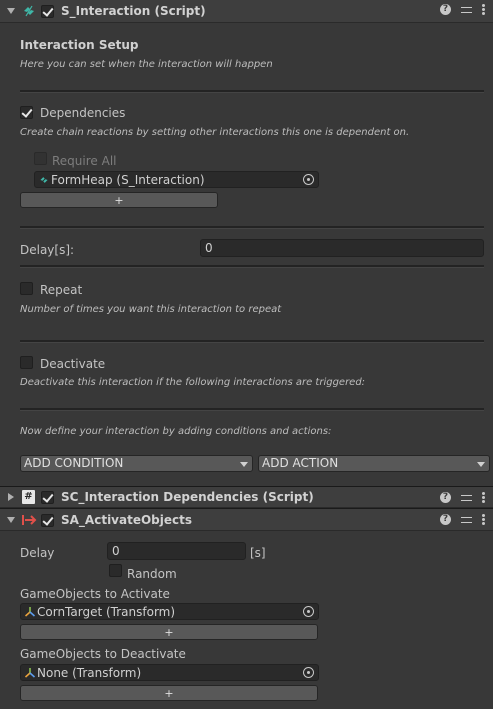 The image size is (493, 709). Describe the element at coordinates (136, 463) in the screenshot. I see `add-condition-dropdown: ADD CONDITION` at that location.